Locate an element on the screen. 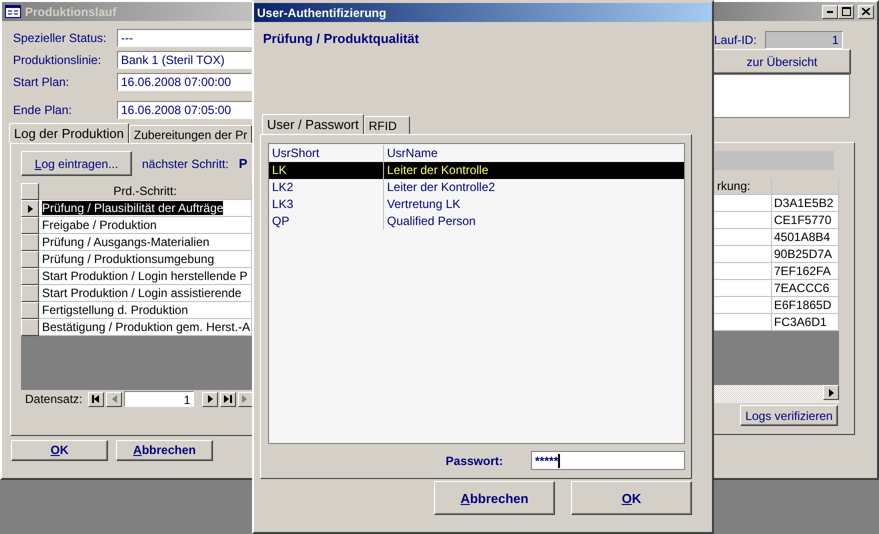 The width and height of the screenshot is (879, 534). scroll-right-button is located at coordinates (831, 392).